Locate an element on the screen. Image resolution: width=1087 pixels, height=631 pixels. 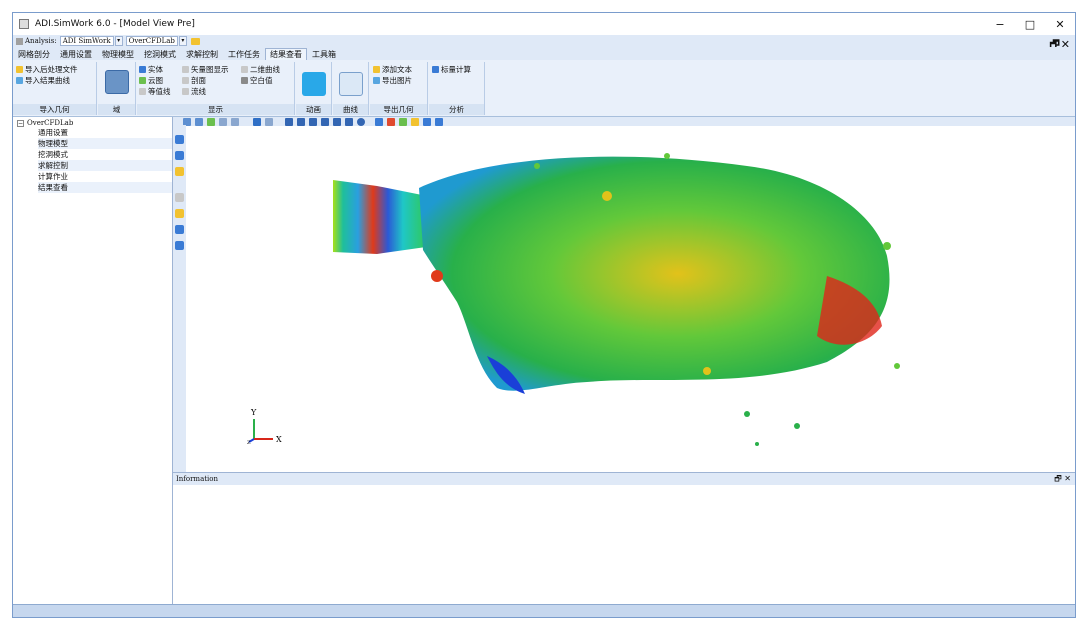
ribbon-tabs: 网格剖分 通用设置 物理模型 挖洞模式 求解控制 工作任务 结果查看 工具箱 is located at coordinates (544, 53).